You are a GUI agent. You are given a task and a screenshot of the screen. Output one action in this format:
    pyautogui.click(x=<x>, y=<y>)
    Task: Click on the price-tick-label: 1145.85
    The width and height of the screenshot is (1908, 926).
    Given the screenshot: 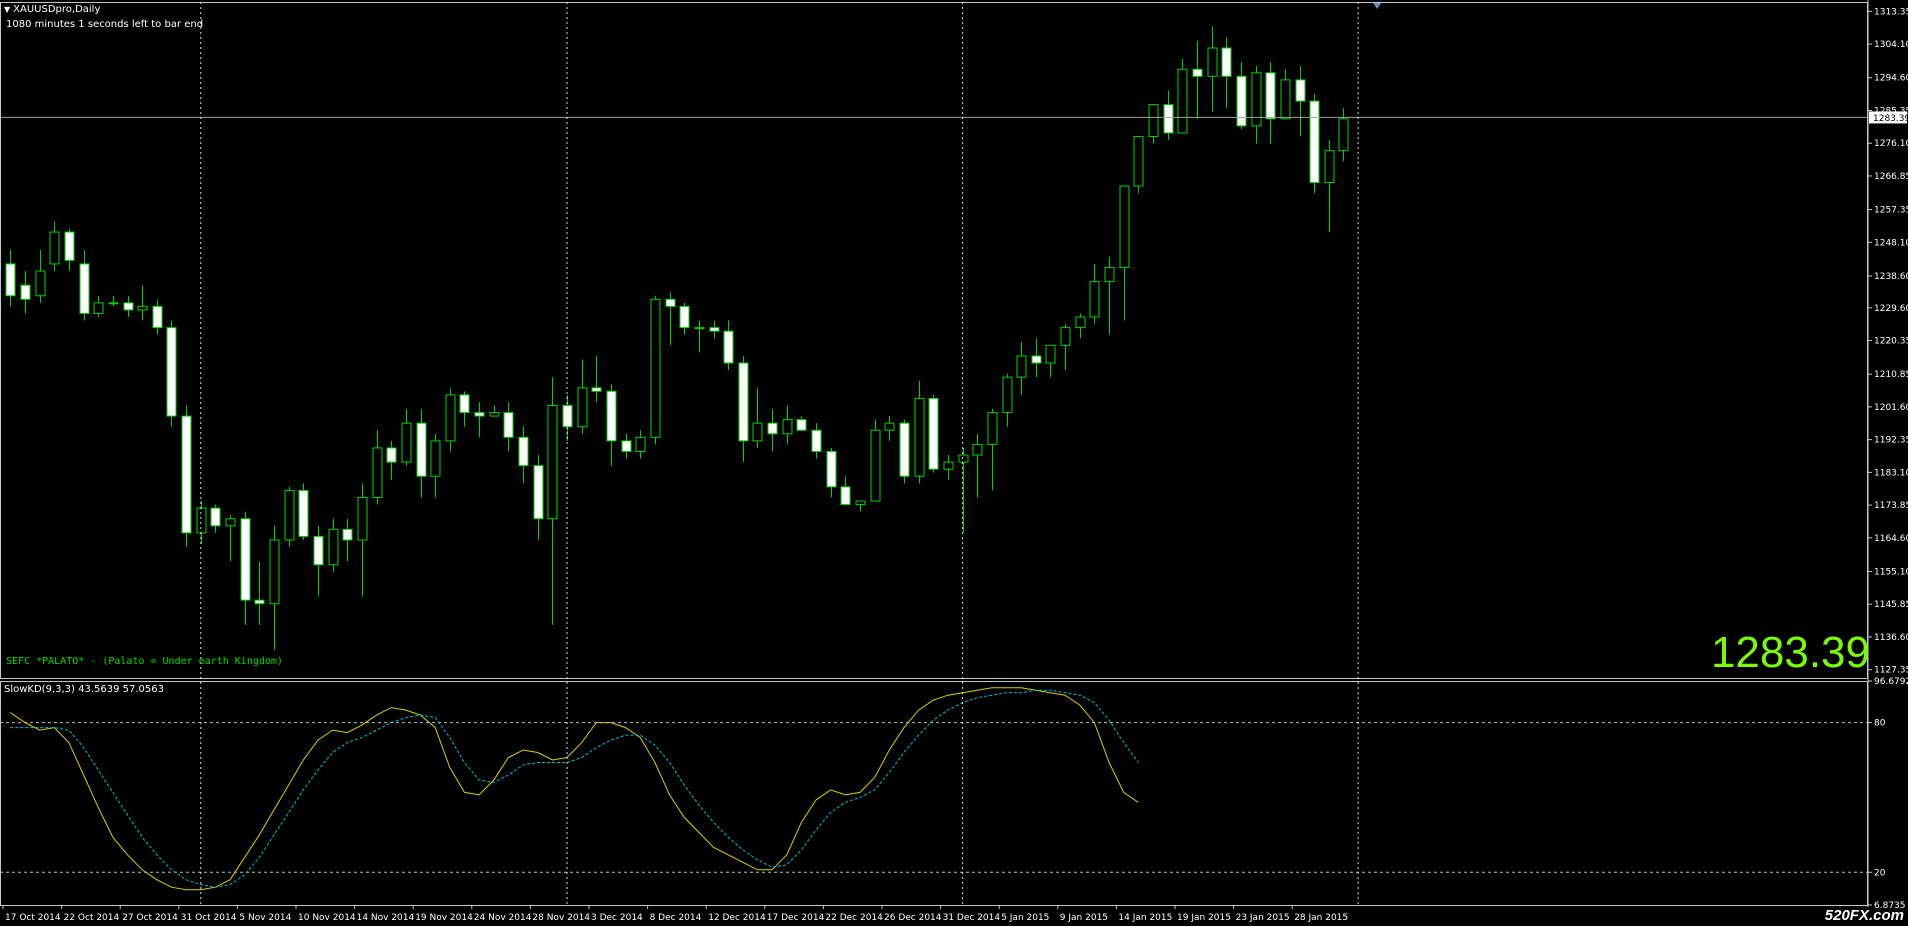 What is the action you would take?
    pyautogui.click(x=1891, y=605)
    